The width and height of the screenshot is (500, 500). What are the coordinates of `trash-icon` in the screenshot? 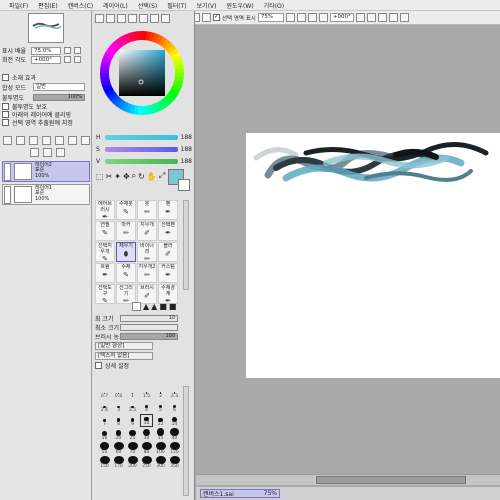 It's located at (60, 152).